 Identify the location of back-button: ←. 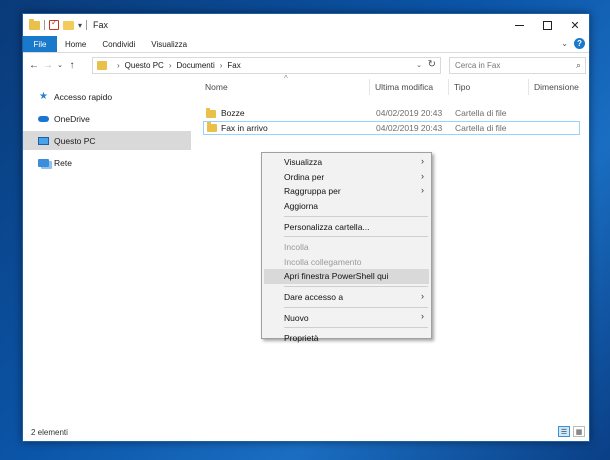
(34, 65).